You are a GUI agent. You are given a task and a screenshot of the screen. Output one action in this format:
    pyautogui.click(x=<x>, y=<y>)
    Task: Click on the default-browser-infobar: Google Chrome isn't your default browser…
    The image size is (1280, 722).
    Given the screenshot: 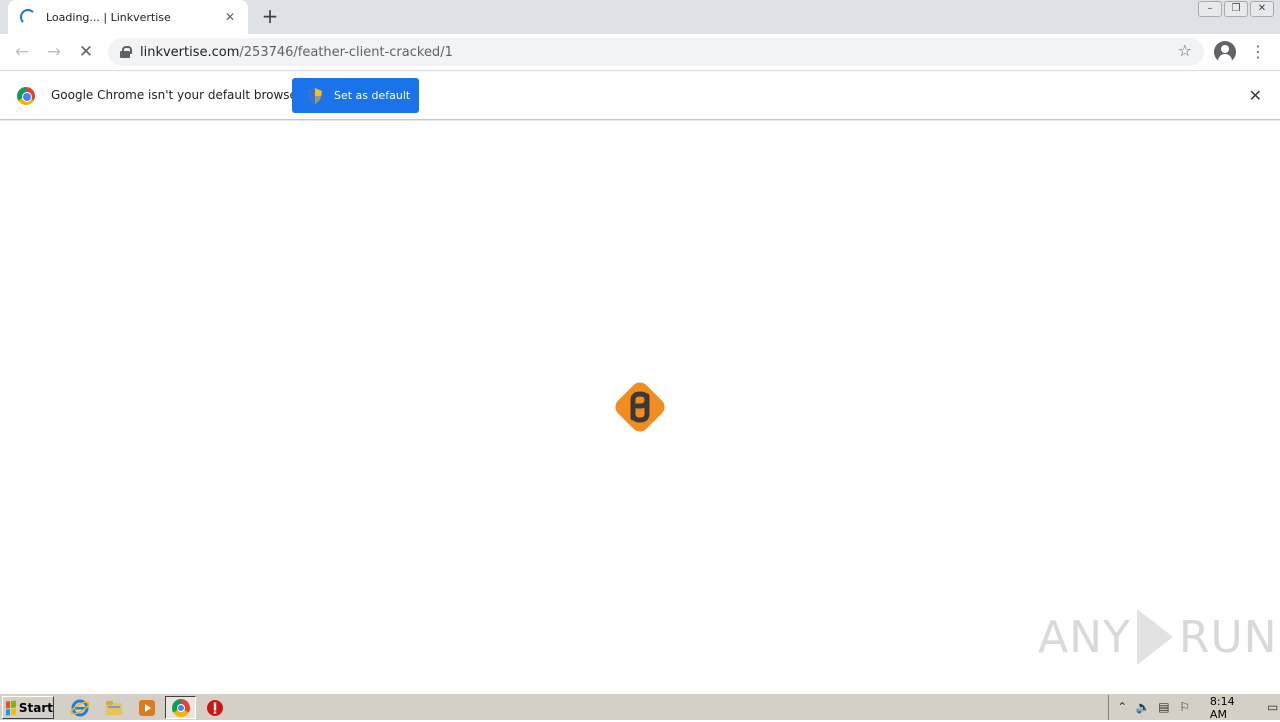 What is the action you would take?
    pyautogui.click(x=640, y=96)
    